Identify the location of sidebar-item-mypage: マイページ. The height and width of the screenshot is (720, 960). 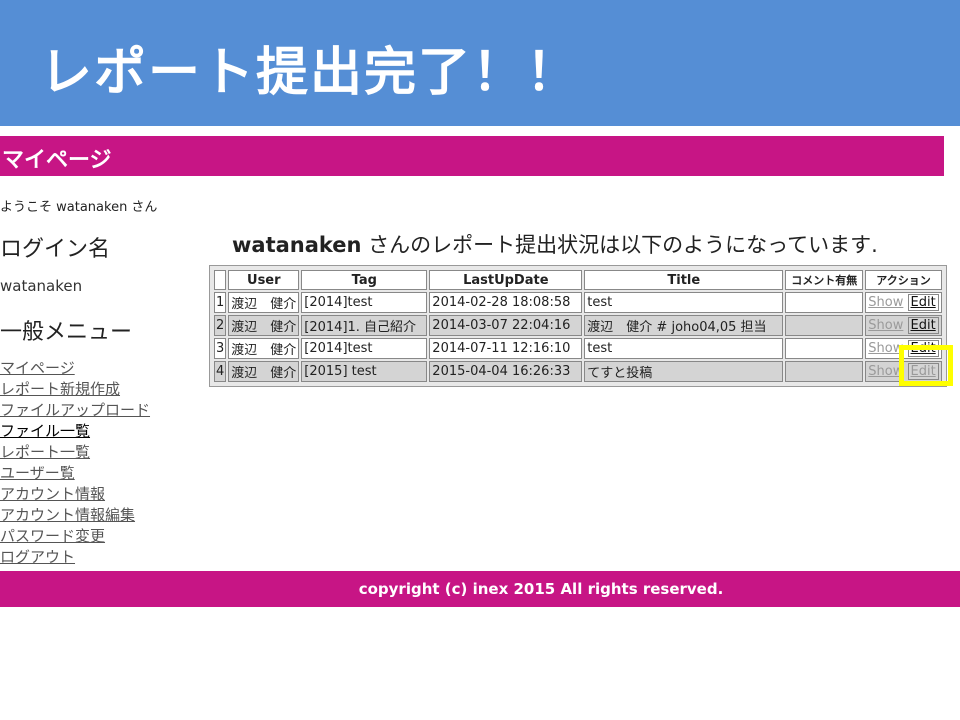
(75, 367).